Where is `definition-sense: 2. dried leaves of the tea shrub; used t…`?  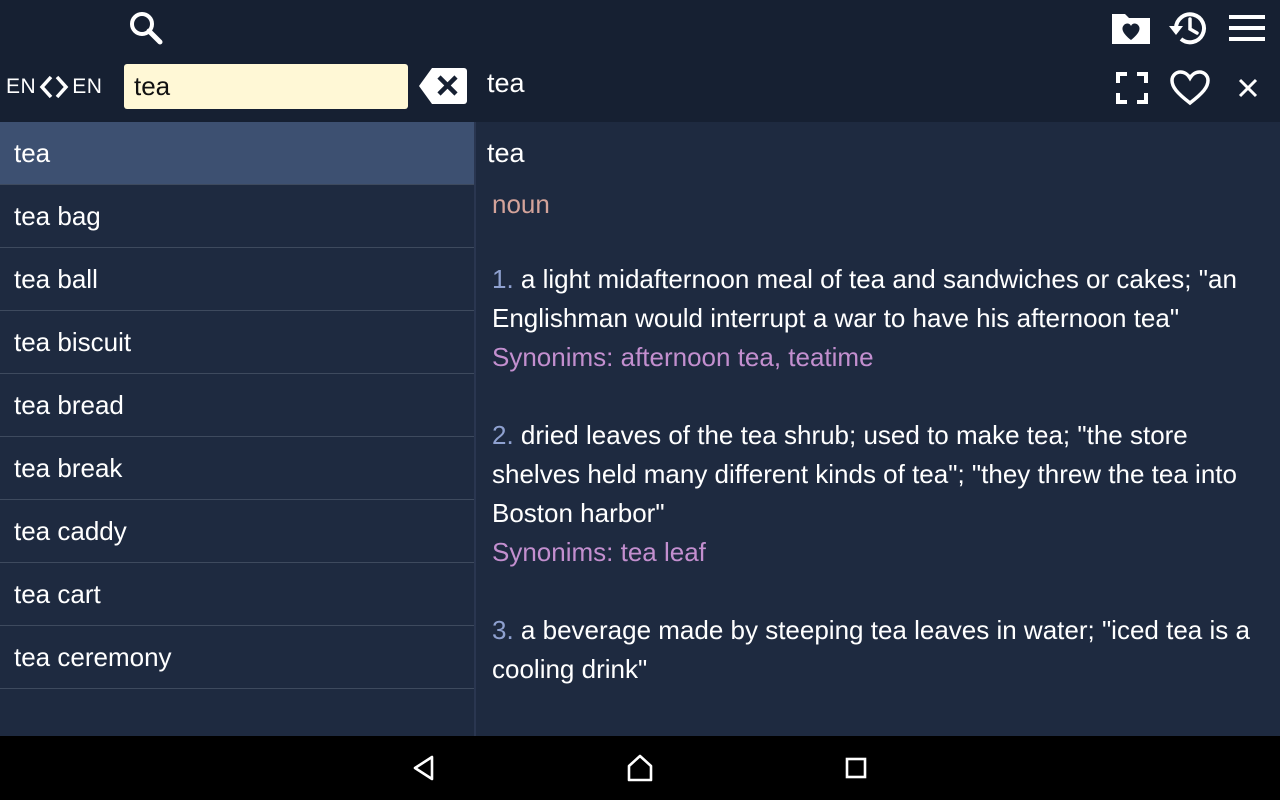
definition-sense: 2. dried leaves of the tea shrub; used t… is located at coordinates (882, 493).